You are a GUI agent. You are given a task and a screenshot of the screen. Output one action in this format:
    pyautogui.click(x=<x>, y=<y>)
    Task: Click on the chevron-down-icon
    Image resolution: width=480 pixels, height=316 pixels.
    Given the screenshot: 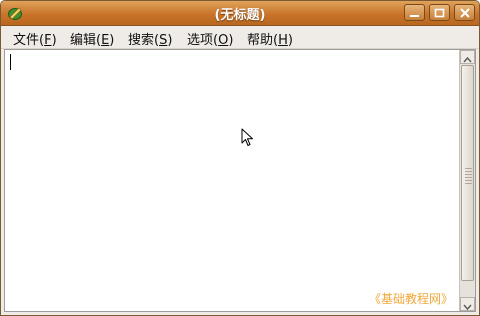 What is the action you would take?
    pyautogui.click(x=467, y=307)
    